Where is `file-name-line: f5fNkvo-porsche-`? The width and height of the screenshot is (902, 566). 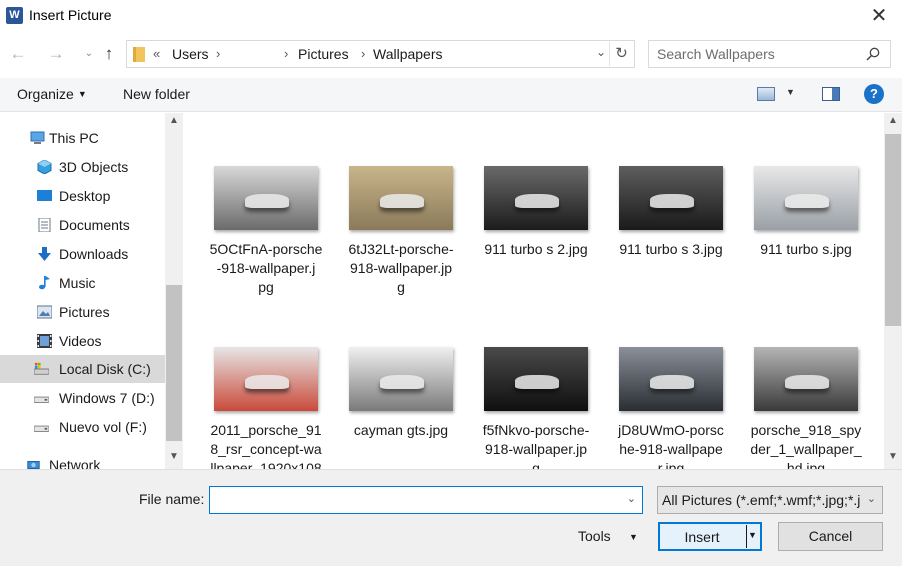 file-name-line: f5fNkvo-porsche- is located at coordinates (536, 430).